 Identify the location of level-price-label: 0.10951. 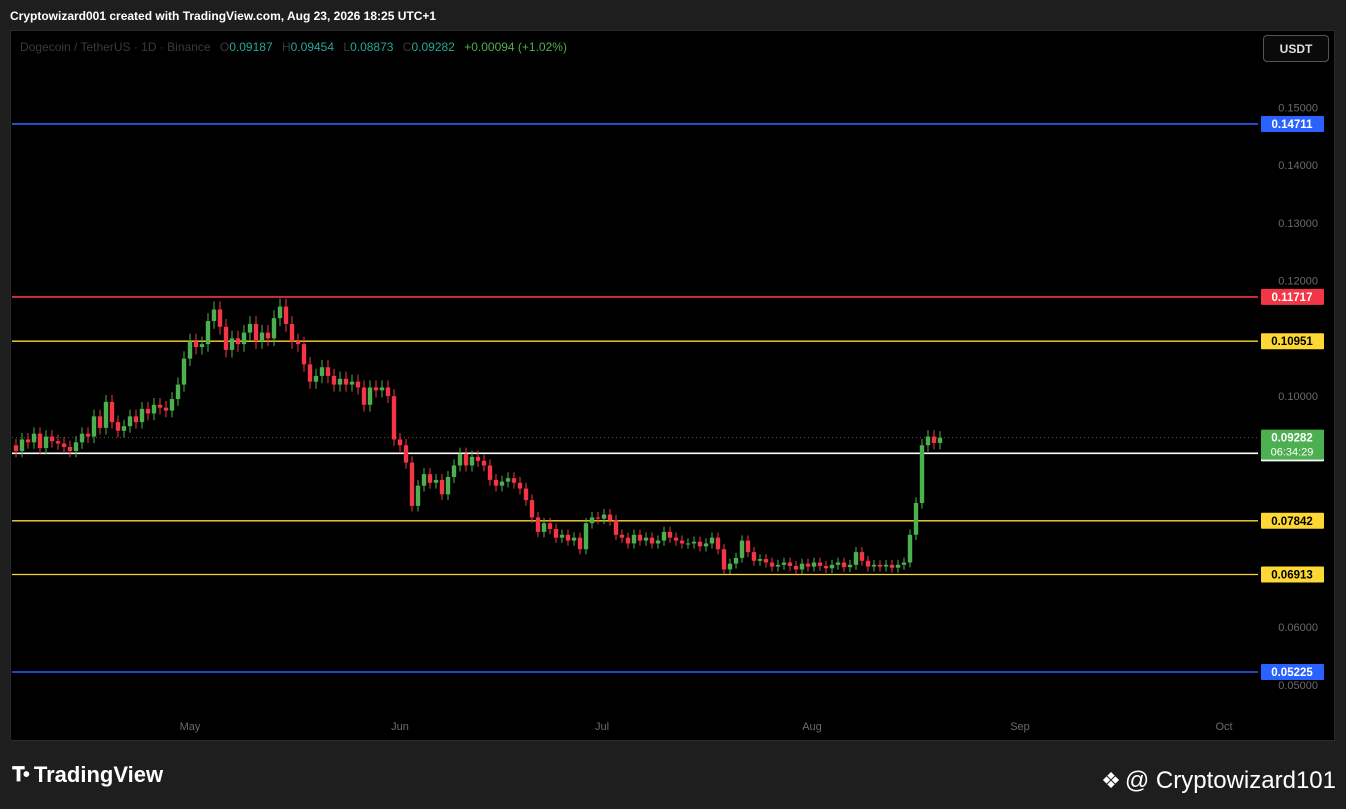
(1292, 342).